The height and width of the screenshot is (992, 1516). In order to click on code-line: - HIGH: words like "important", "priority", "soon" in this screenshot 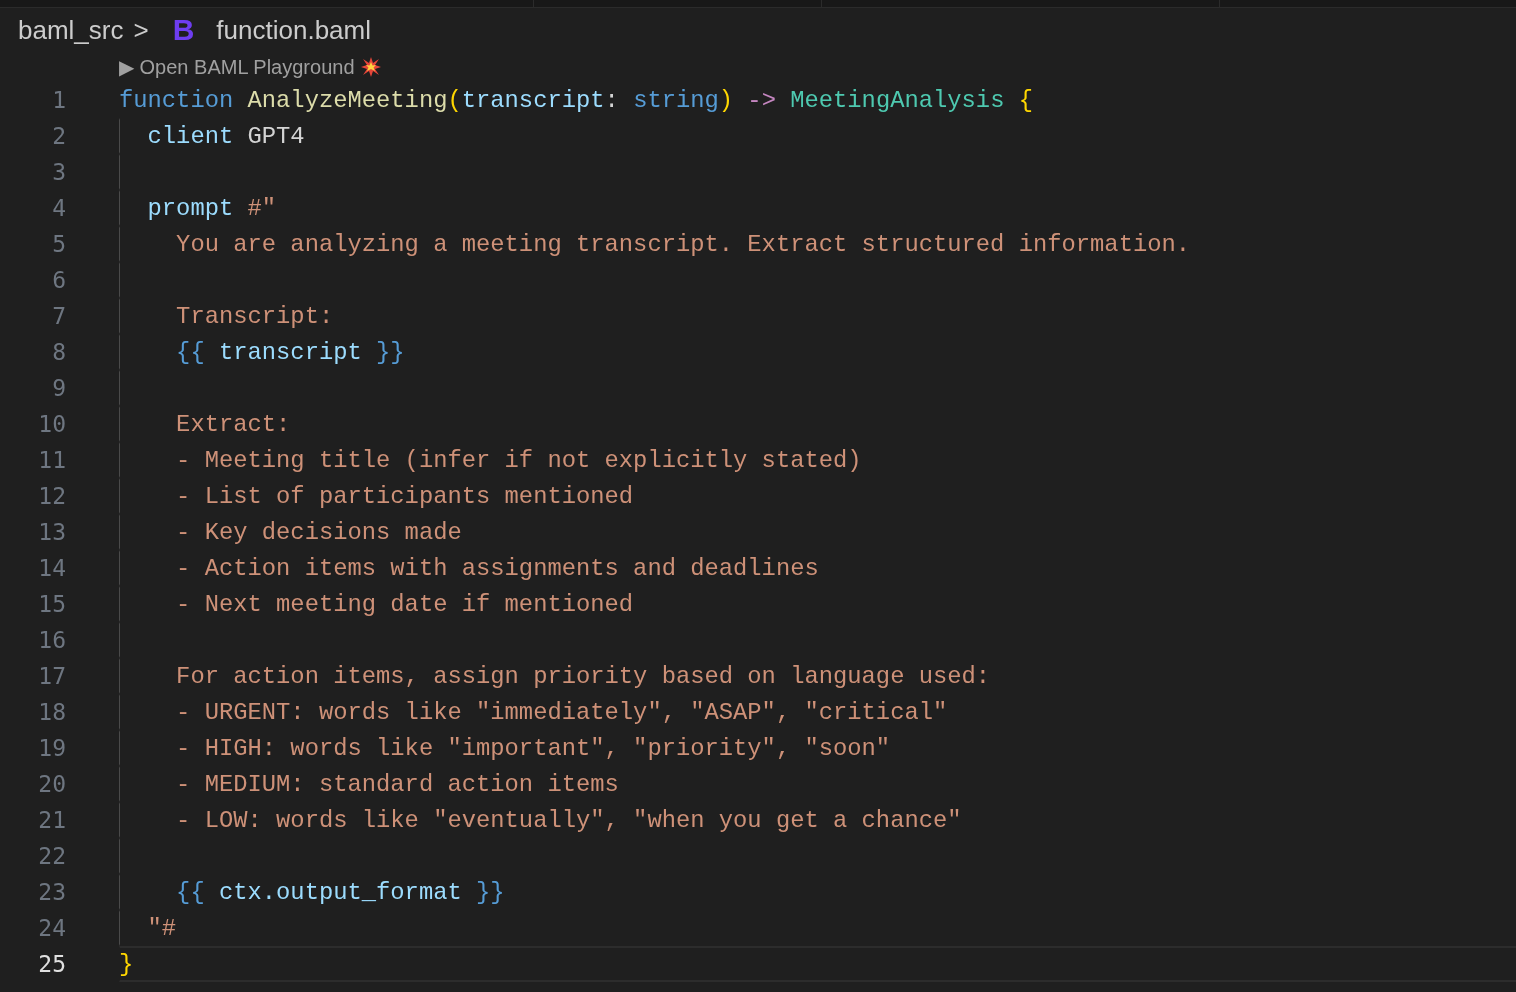, I will do `click(533, 748)`.